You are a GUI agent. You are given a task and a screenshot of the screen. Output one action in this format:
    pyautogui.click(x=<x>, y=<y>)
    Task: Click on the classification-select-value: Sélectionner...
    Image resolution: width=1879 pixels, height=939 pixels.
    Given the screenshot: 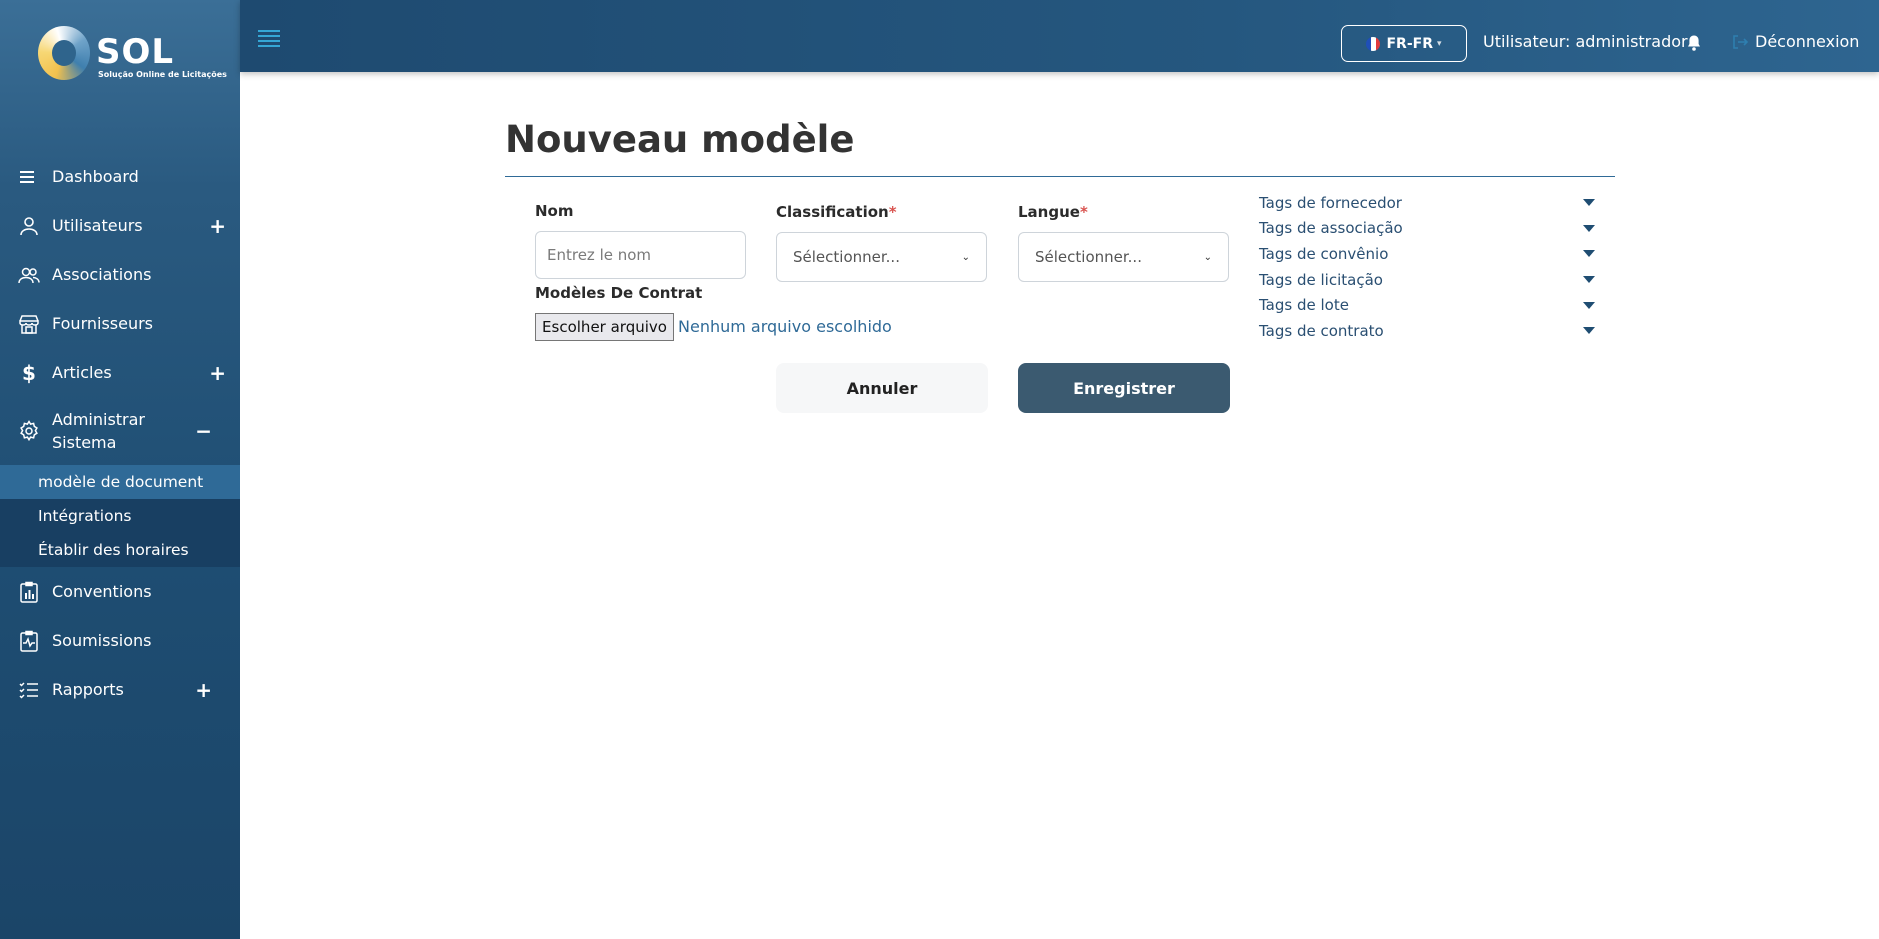 What is the action you would take?
    pyautogui.click(x=846, y=257)
    